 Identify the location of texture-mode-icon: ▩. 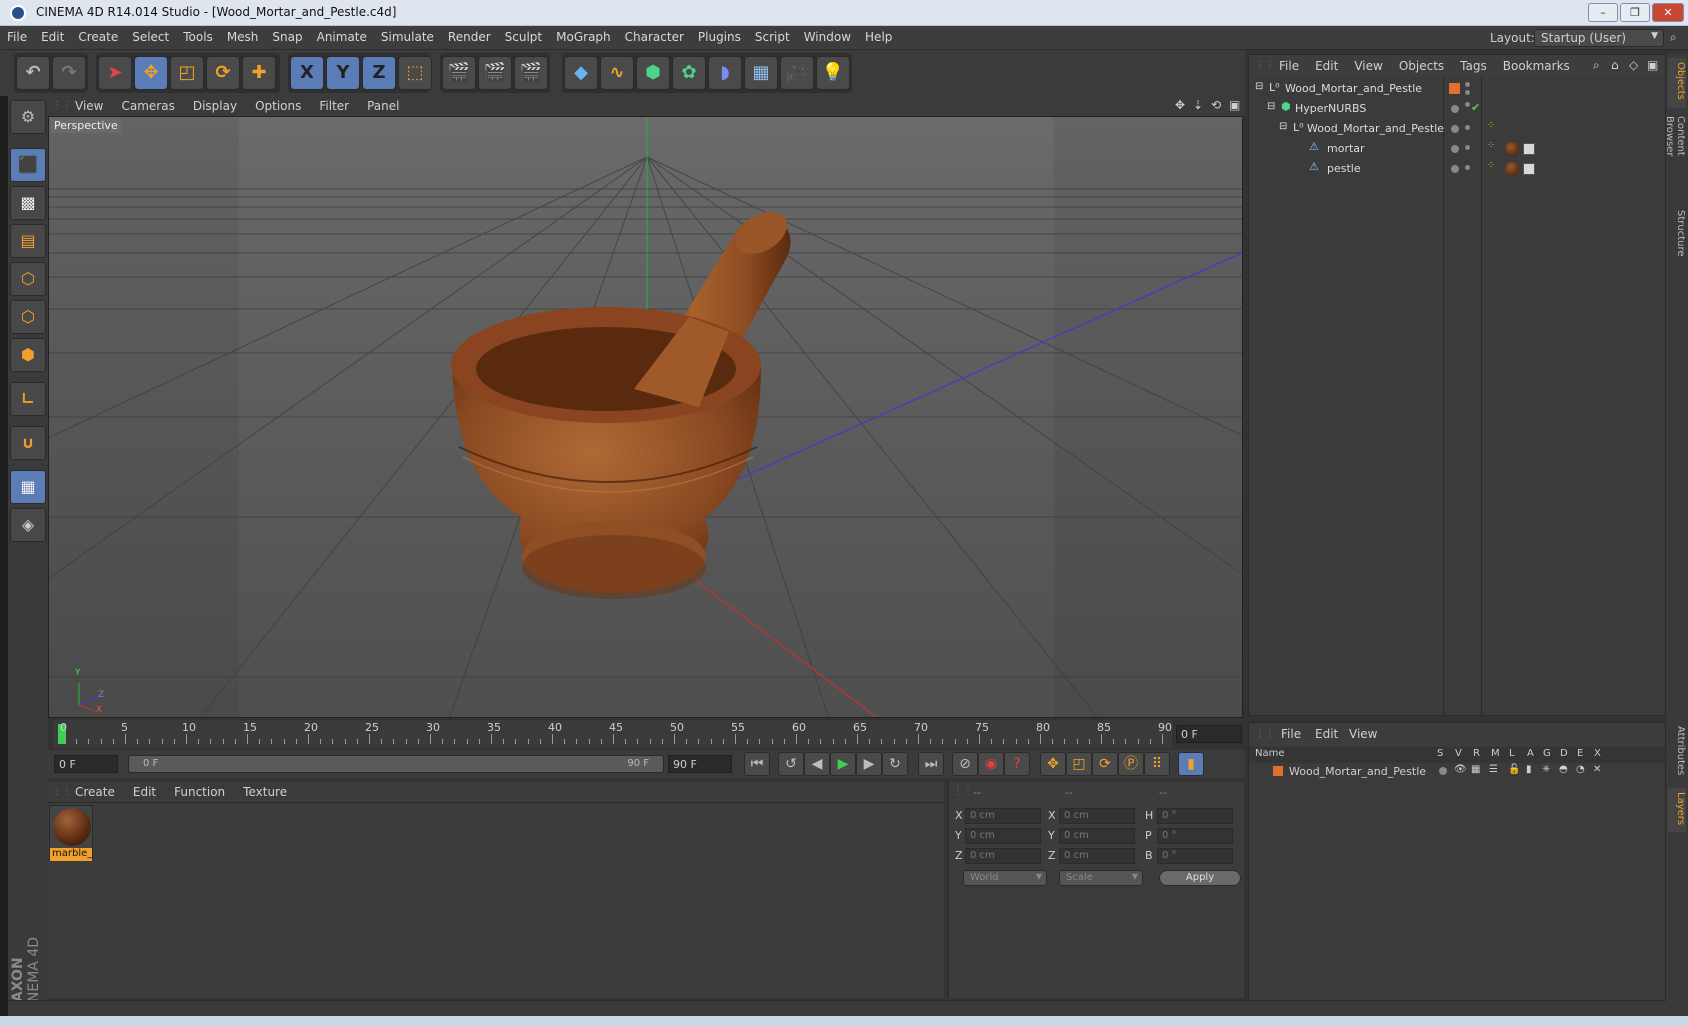
(28, 203).